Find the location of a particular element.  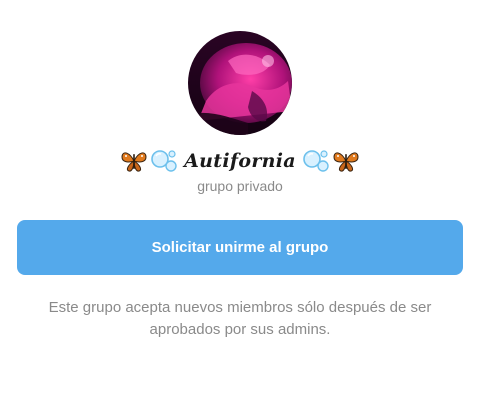

group-title-row: Autifornia is located at coordinates (240, 161).